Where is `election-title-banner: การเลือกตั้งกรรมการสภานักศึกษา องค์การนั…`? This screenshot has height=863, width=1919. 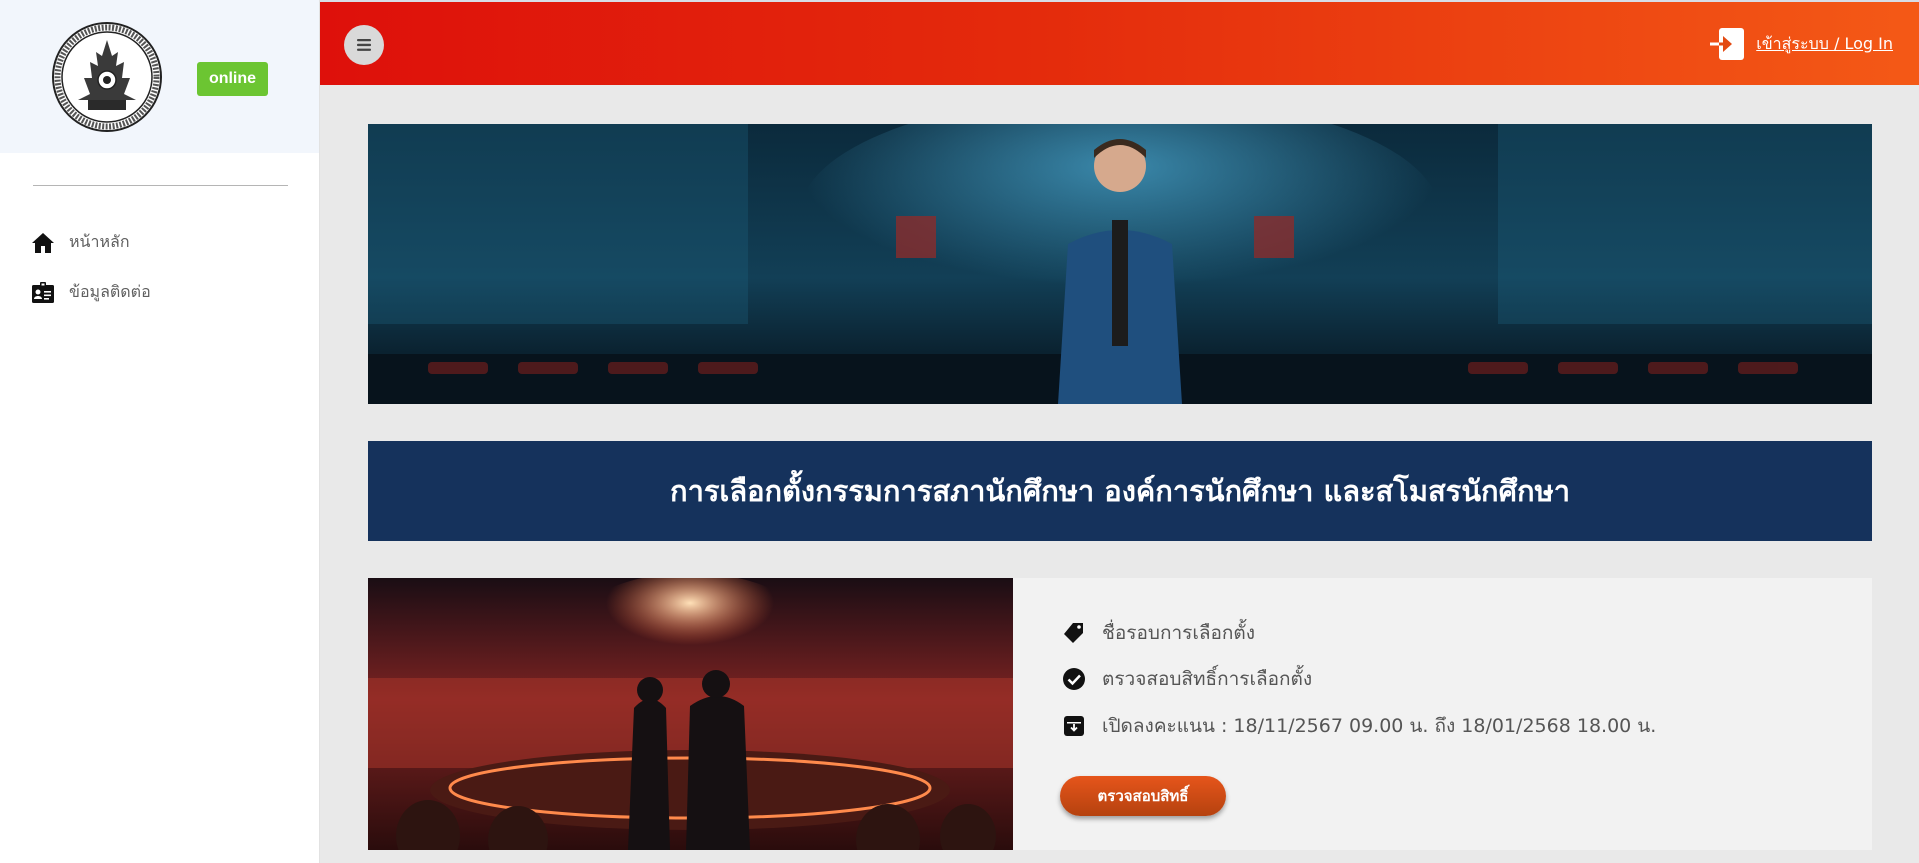
election-title-banner: การเลือกตั้งกรรมการสภานักศึกษา องค์การนั… is located at coordinates (1120, 491).